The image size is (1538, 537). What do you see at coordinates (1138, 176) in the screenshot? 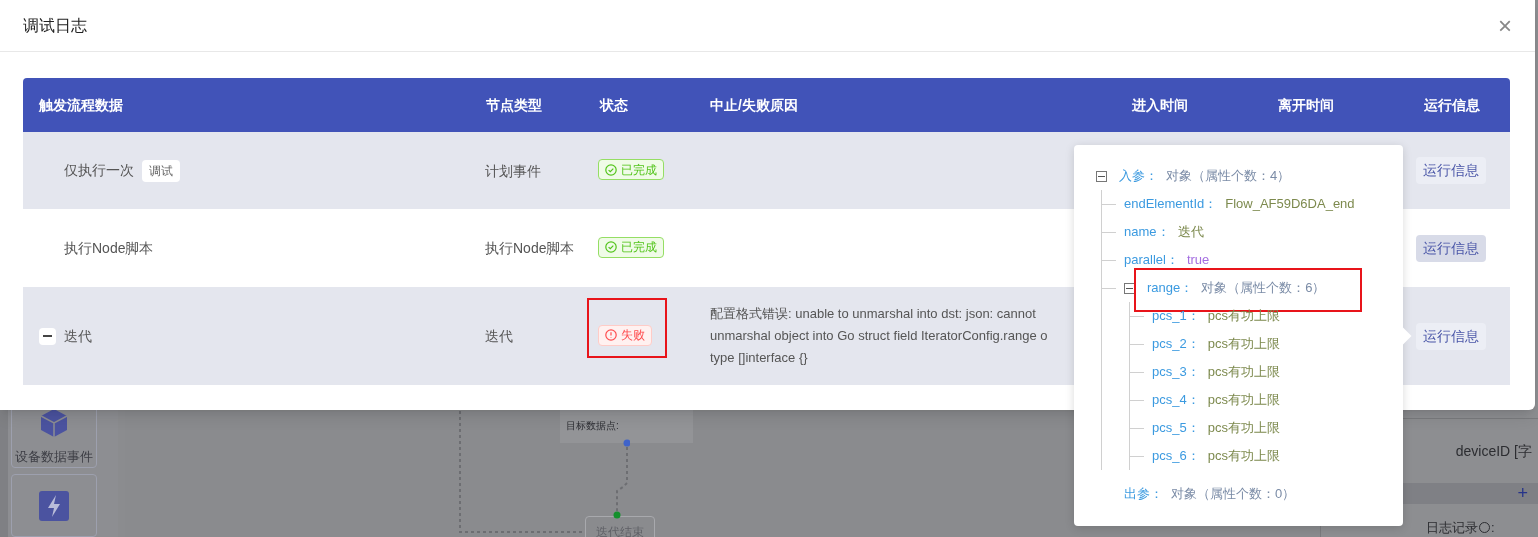
I see `property-key: 入参：` at bounding box center [1138, 176].